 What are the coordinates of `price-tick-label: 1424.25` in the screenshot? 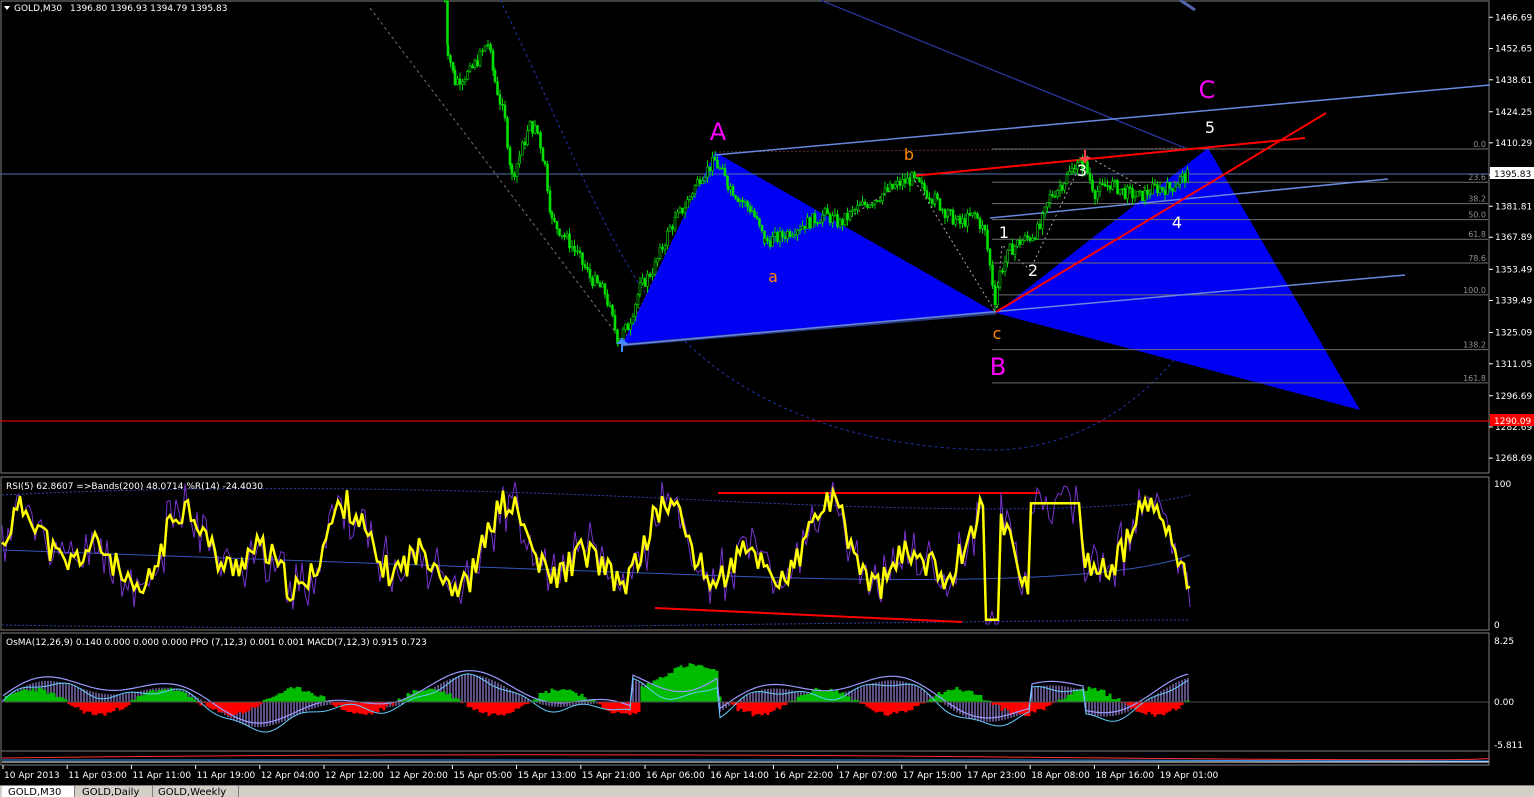 It's located at (1513, 113).